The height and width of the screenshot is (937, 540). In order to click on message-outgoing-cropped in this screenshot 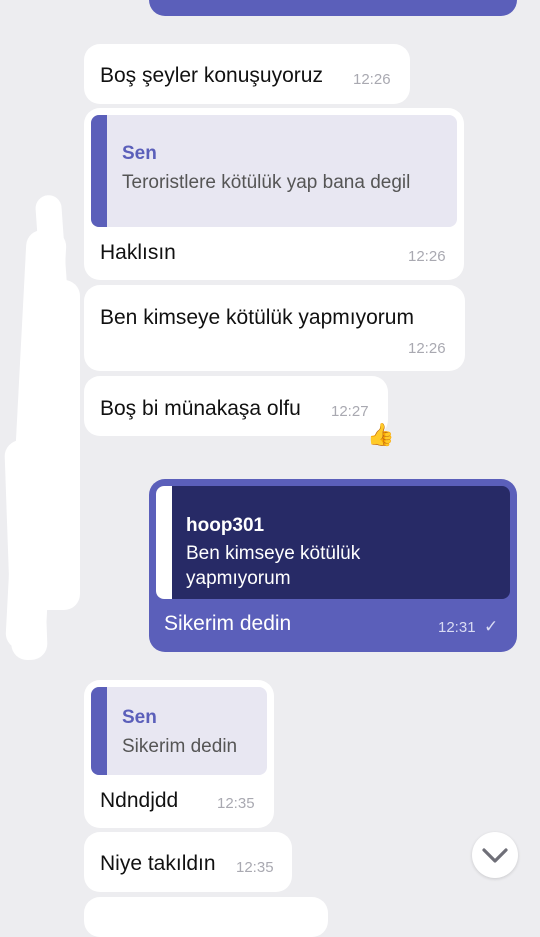, I will do `click(333, 8)`.